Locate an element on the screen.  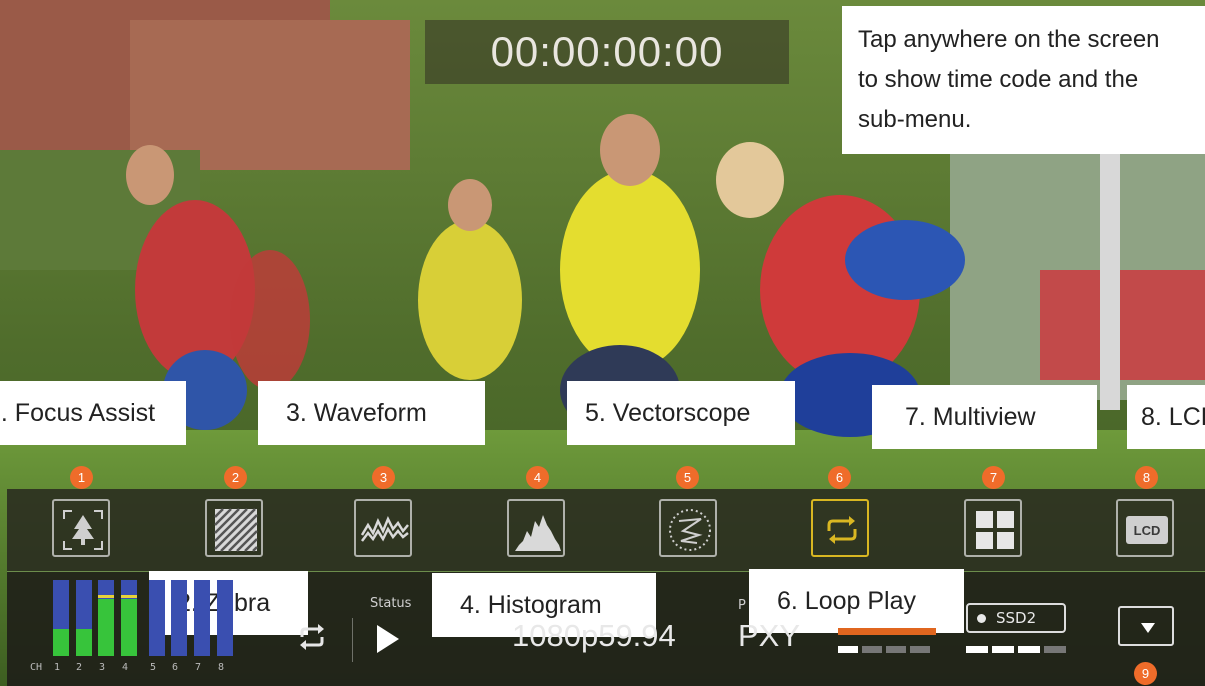
lcd-label: LCD is located at coordinates (1147, 530).